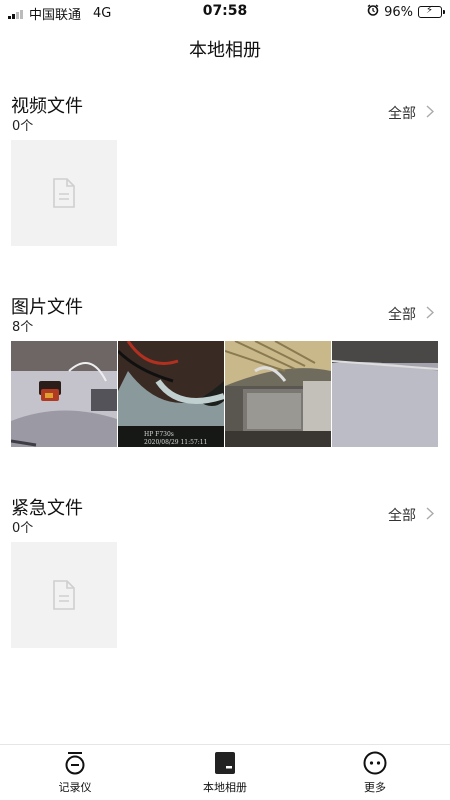 The height and width of the screenshot is (800, 450). I want to click on image-thumbnails: HP F730s 2020/08/29 11:57:11, so click(224, 394).